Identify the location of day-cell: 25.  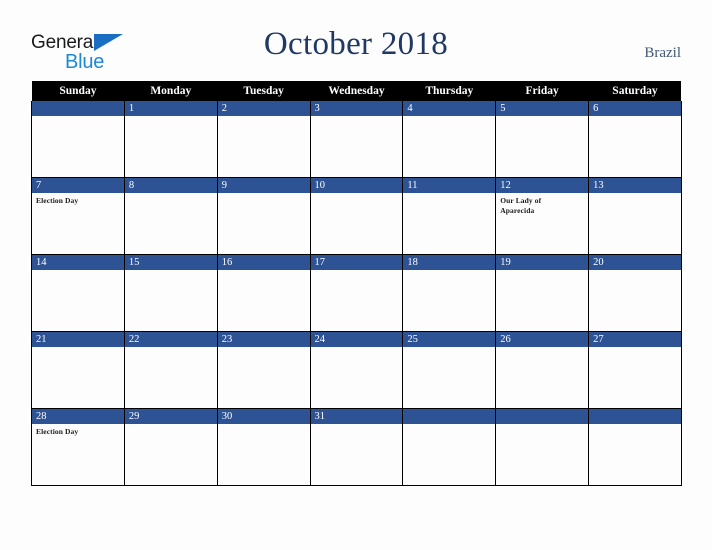
(449, 370).